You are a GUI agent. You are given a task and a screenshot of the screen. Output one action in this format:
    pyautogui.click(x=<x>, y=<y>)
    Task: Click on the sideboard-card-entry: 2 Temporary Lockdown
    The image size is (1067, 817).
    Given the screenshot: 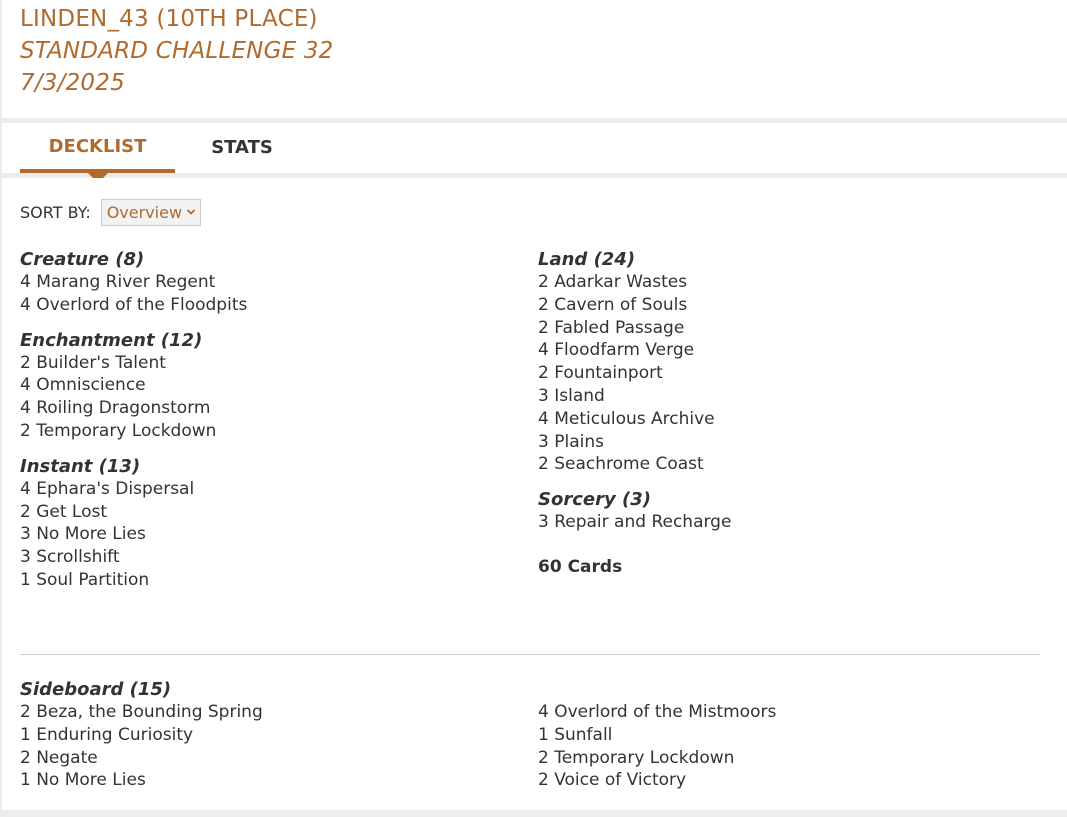 What is the action you would take?
    pyautogui.click(x=778, y=758)
    